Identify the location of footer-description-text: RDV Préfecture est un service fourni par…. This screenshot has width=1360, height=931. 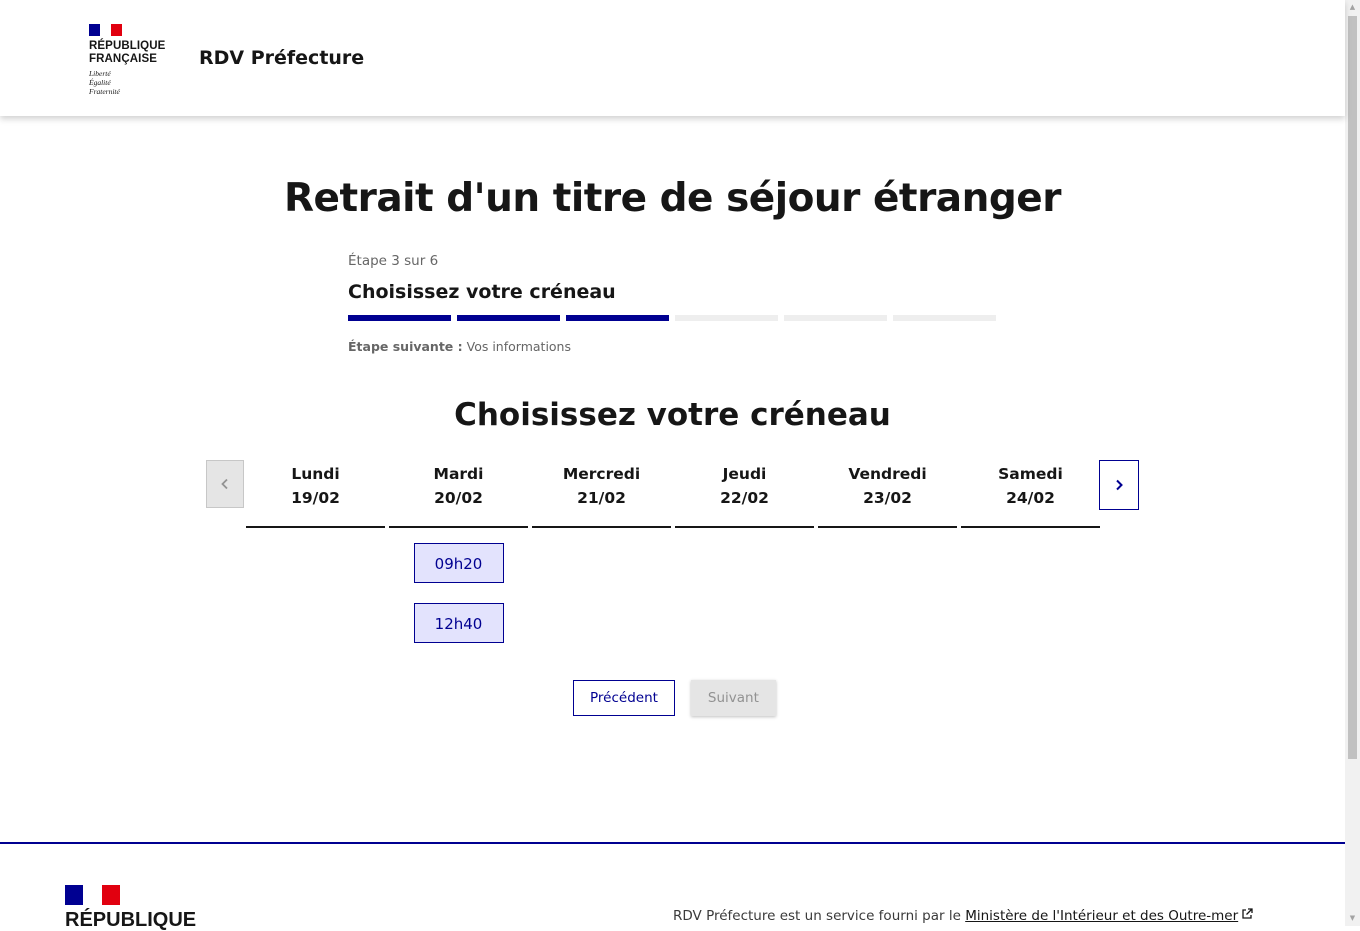
(819, 916).